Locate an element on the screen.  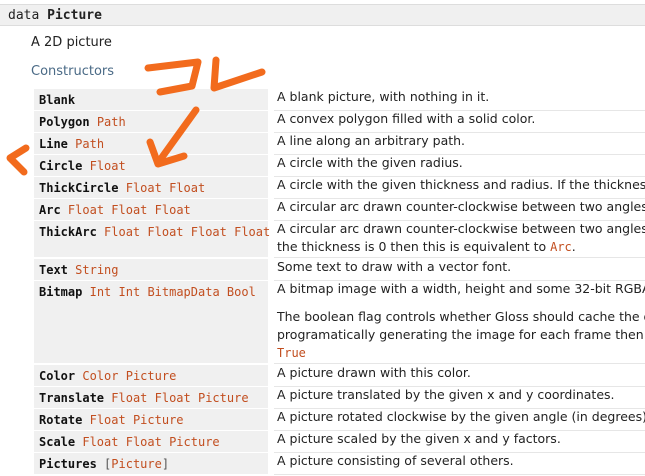
constructor-signature: ThickCircle Float Float is located at coordinates (151, 187).